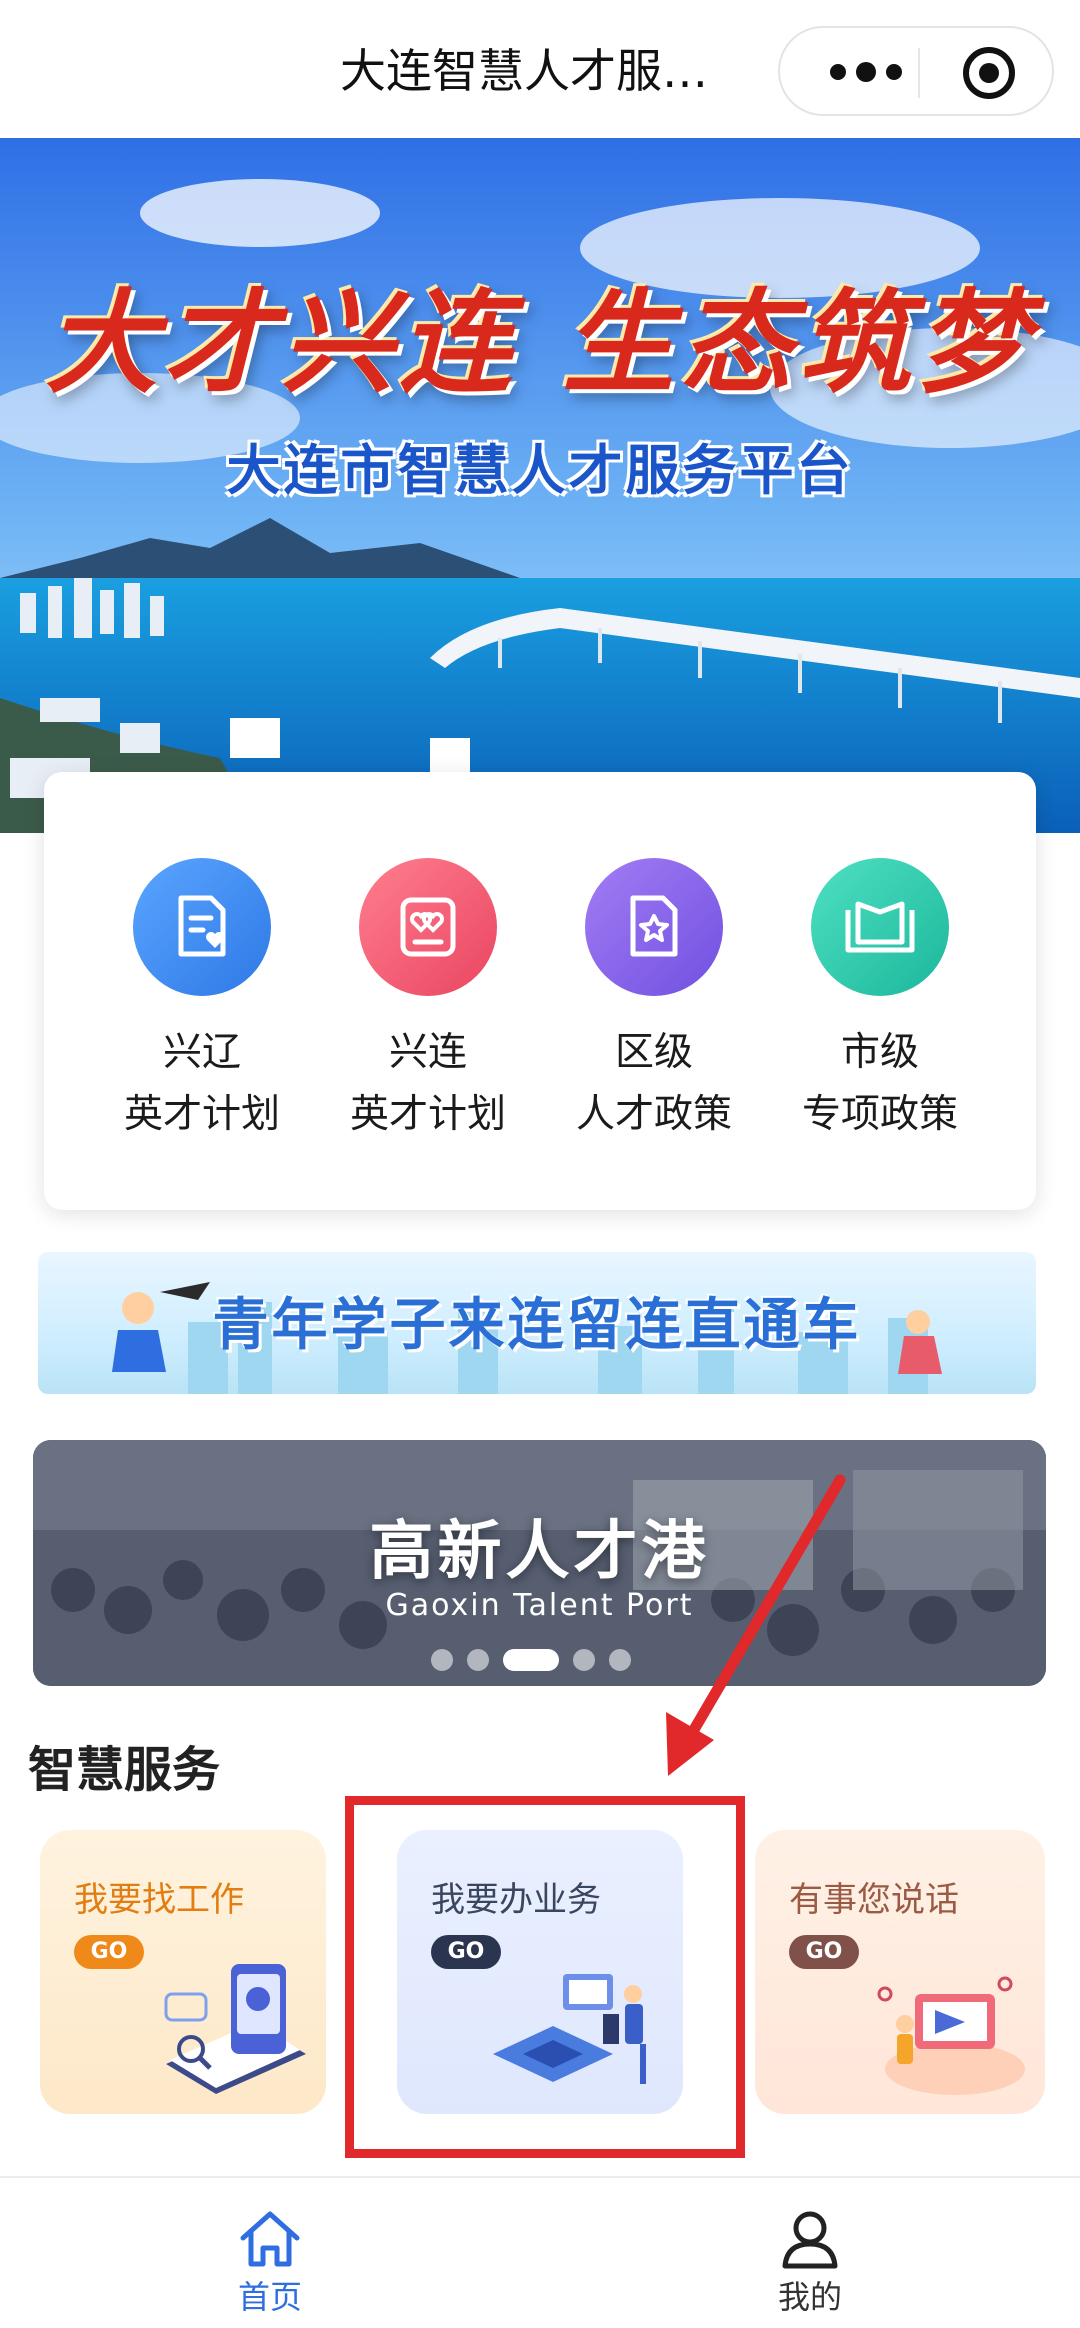 The height and width of the screenshot is (2328, 1080). What do you see at coordinates (428, 927) in the screenshot?
I see `card-hearts-icon` at bounding box center [428, 927].